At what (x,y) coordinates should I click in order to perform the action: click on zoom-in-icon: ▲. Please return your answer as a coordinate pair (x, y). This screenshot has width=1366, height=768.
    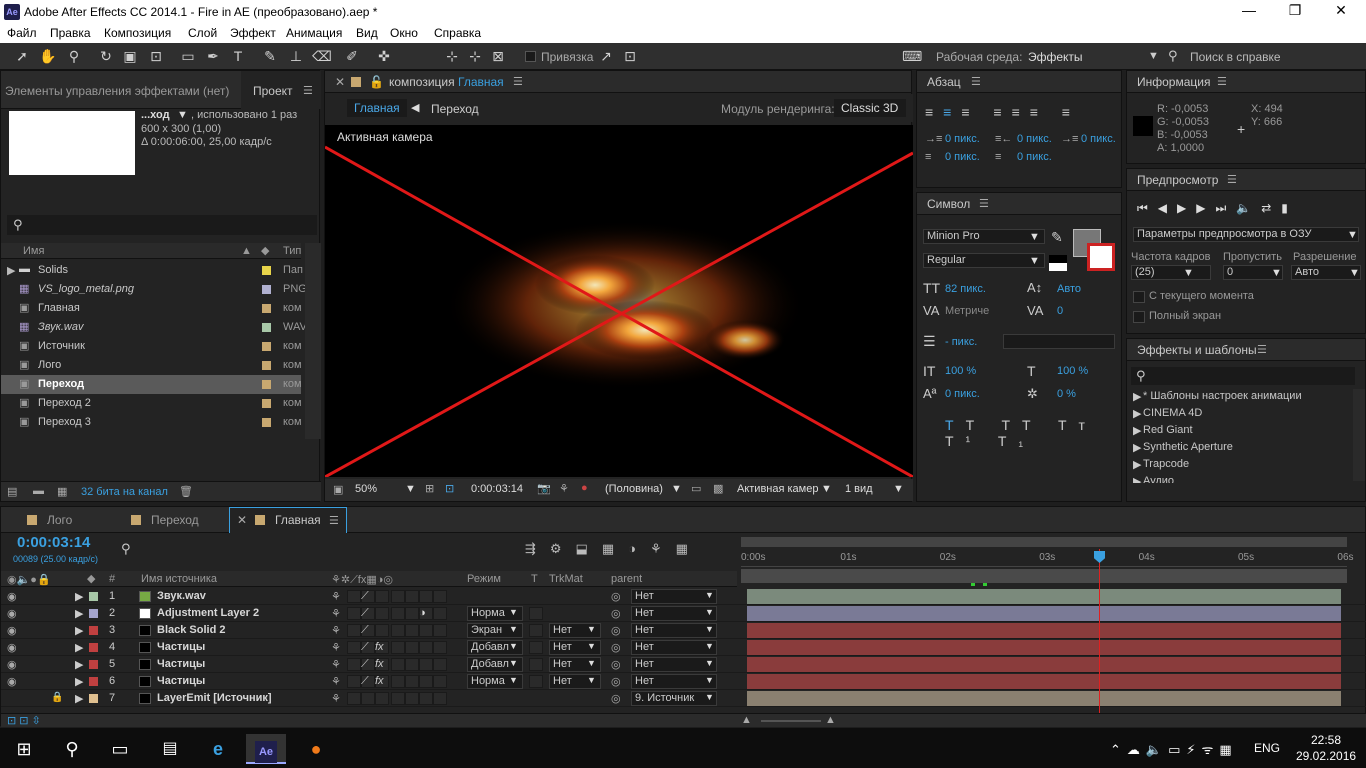
    Looking at the image, I should click on (830, 720).